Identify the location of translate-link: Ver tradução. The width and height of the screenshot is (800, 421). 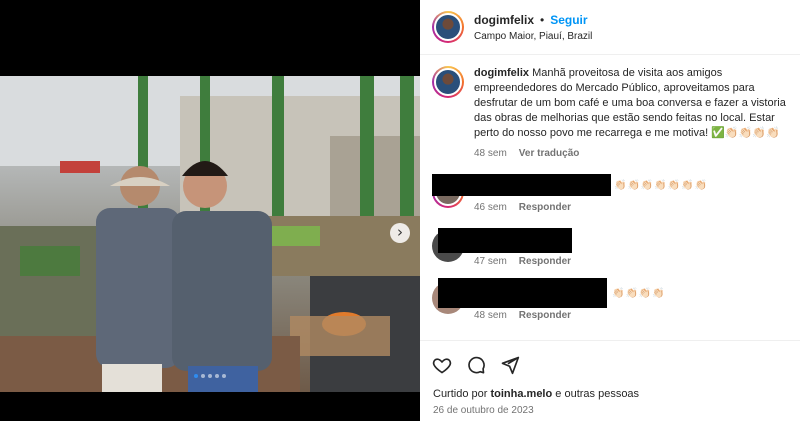
(549, 153).